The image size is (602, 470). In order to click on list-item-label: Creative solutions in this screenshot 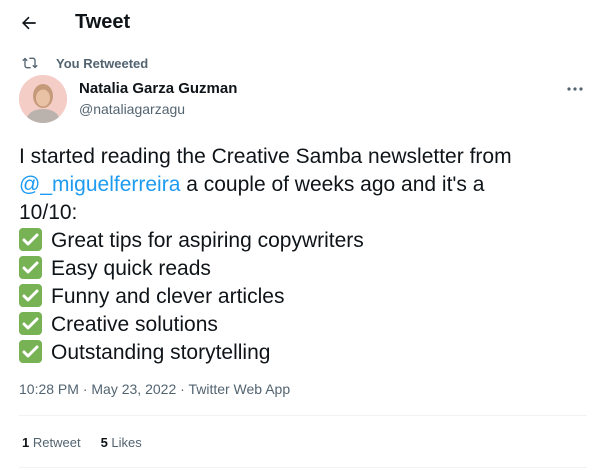, I will do `click(134, 324)`.